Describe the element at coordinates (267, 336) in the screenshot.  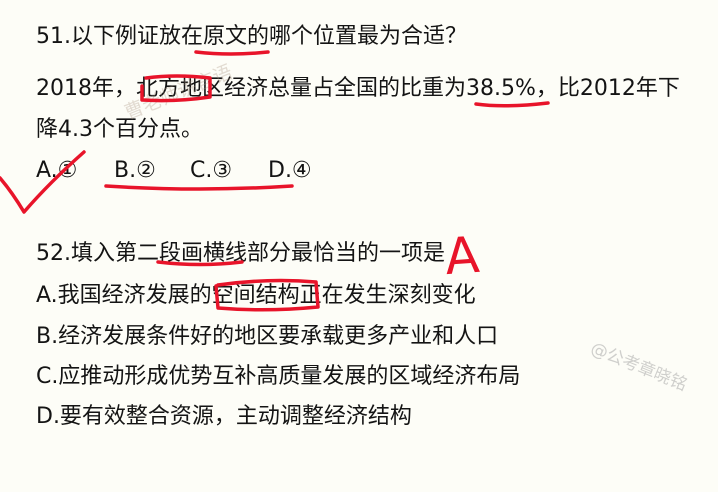
I see `q52-option-b: B.经济发展条件好的地区要承载更多产业和人口` at that location.